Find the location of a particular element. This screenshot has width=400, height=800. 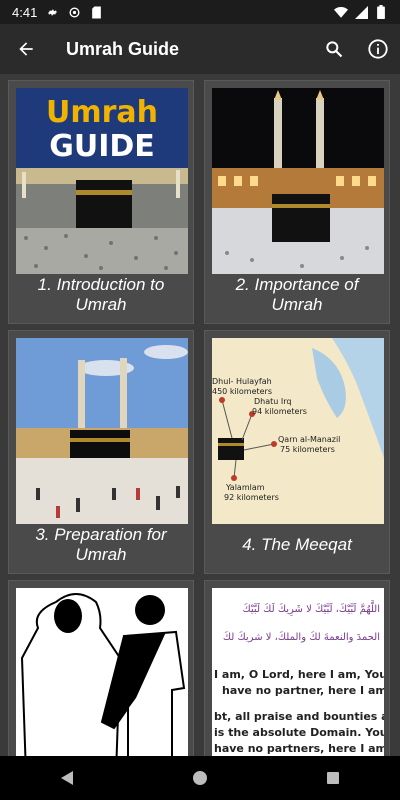

chapter-card-2: 2. Importance of Umrah is located at coordinates (297, 202).